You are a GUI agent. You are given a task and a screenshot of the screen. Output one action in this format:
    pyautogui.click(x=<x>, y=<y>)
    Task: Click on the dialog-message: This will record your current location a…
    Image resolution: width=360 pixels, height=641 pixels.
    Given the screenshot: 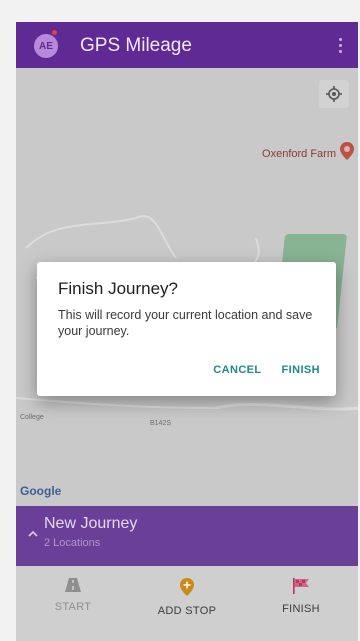 What is the action you would take?
    pyautogui.click(x=185, y=323)
    